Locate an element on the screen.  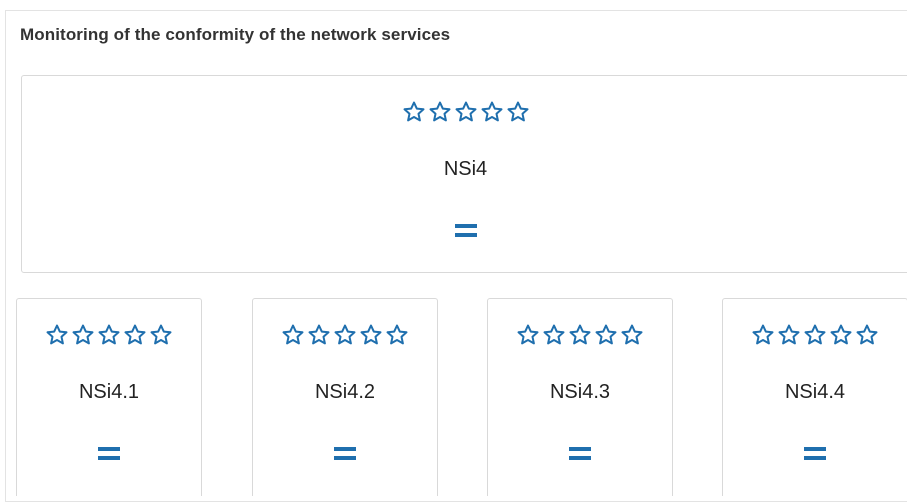
indicator-label: NSi4.2 is located at coordinates (345, 392).